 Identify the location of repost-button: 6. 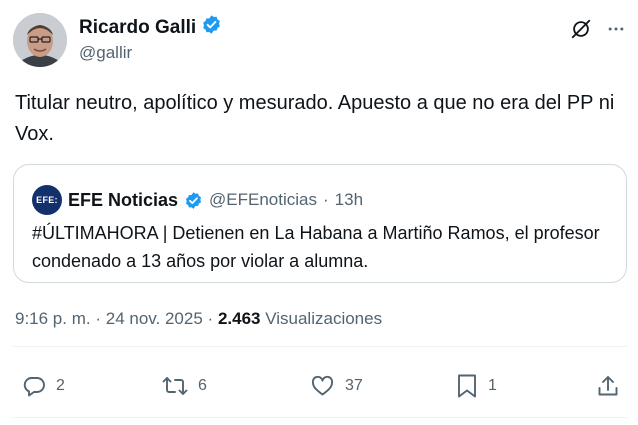
(184, 386).